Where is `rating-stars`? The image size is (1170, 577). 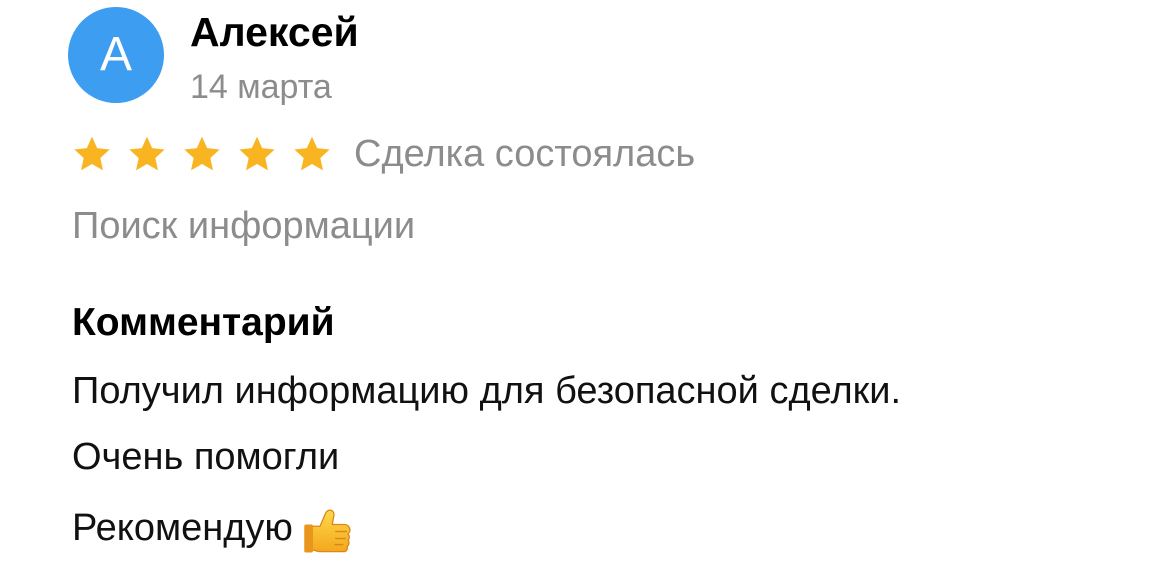 rating-stars is located at coordinates (213, 154).